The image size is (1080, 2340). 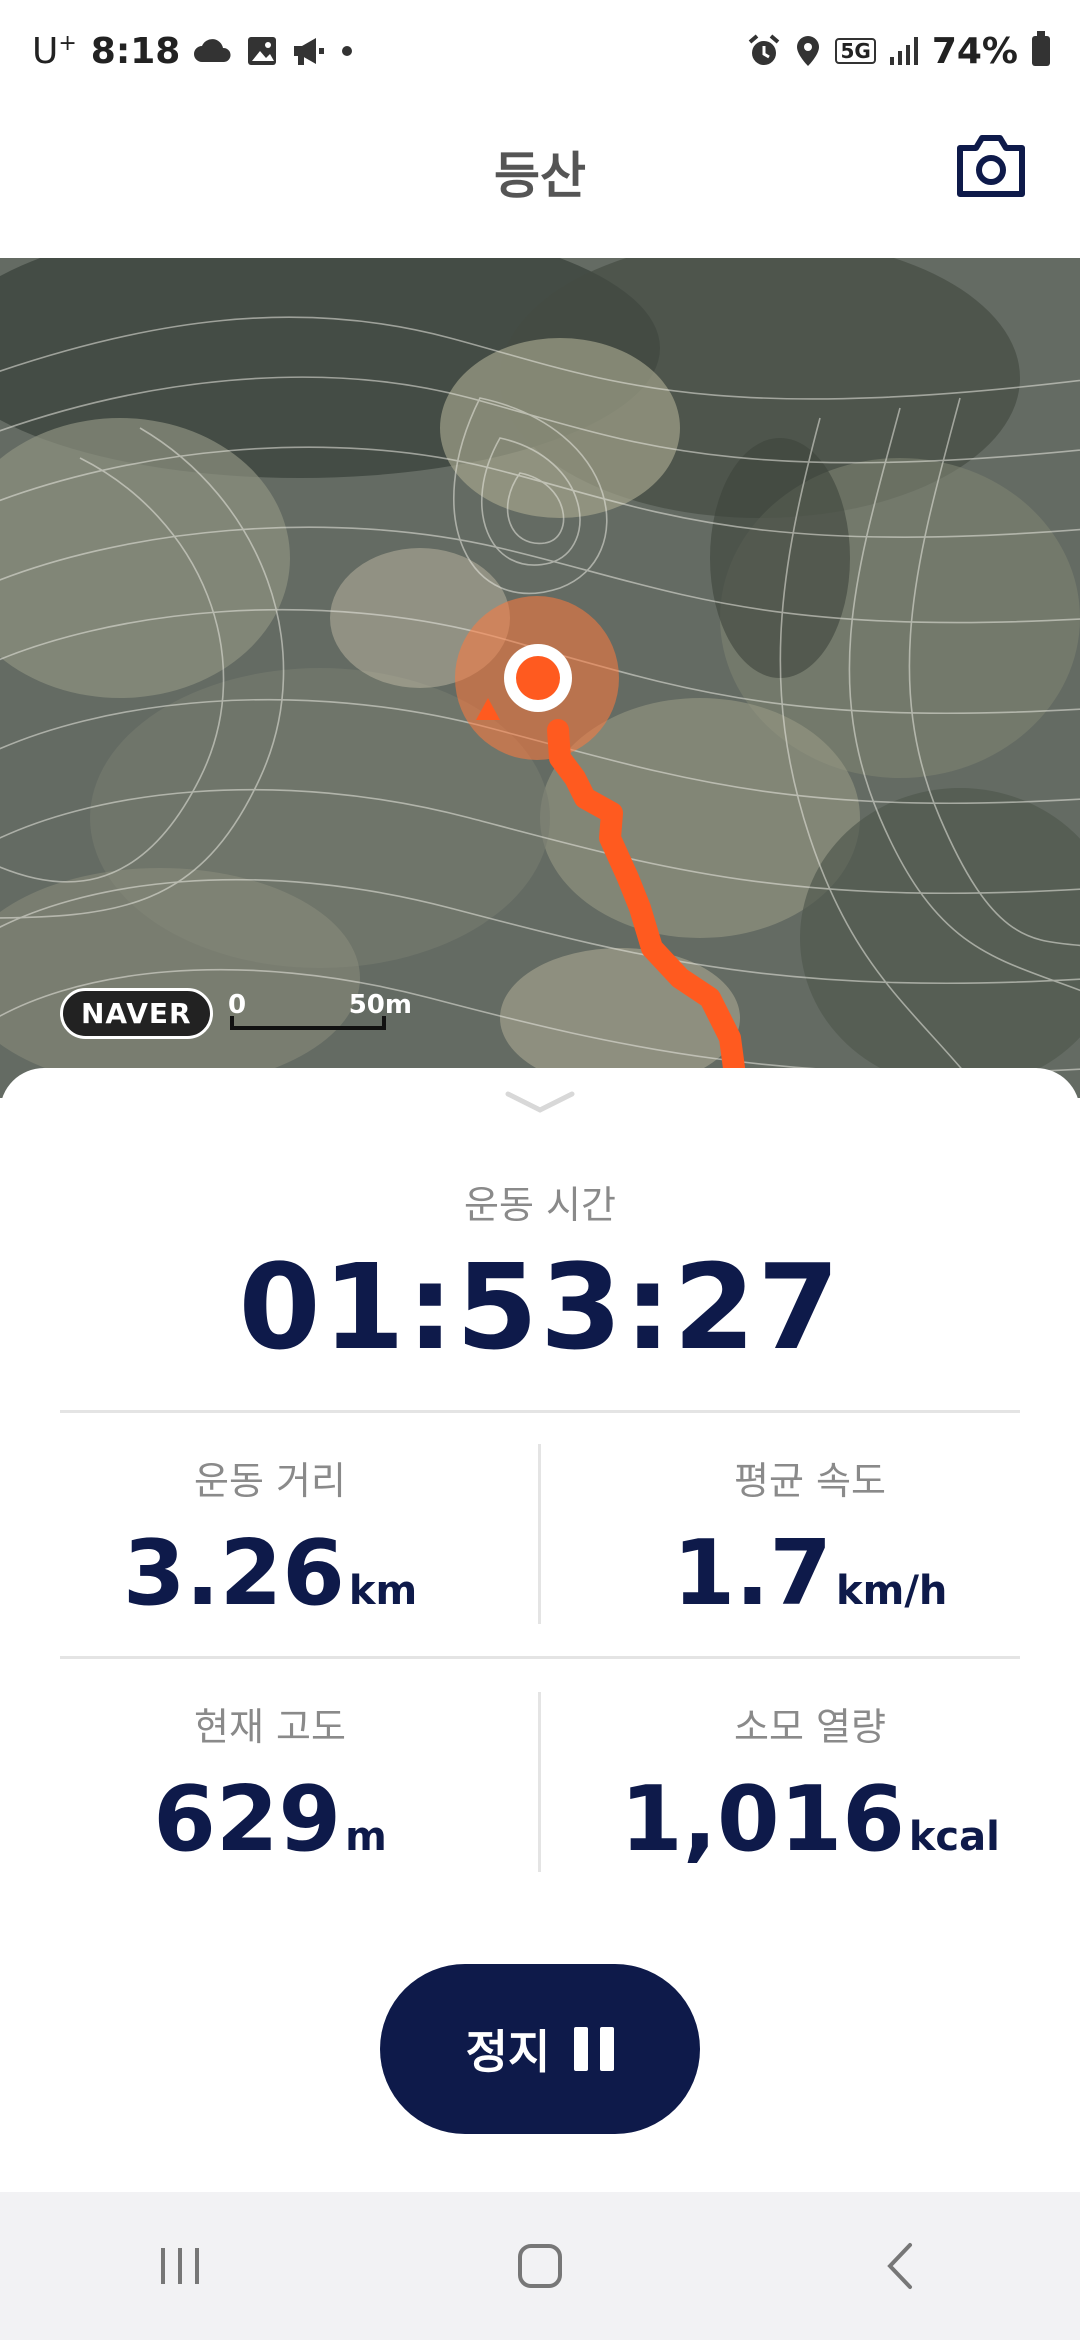 I want to click on signal-icon, so click(x=903, y=51).